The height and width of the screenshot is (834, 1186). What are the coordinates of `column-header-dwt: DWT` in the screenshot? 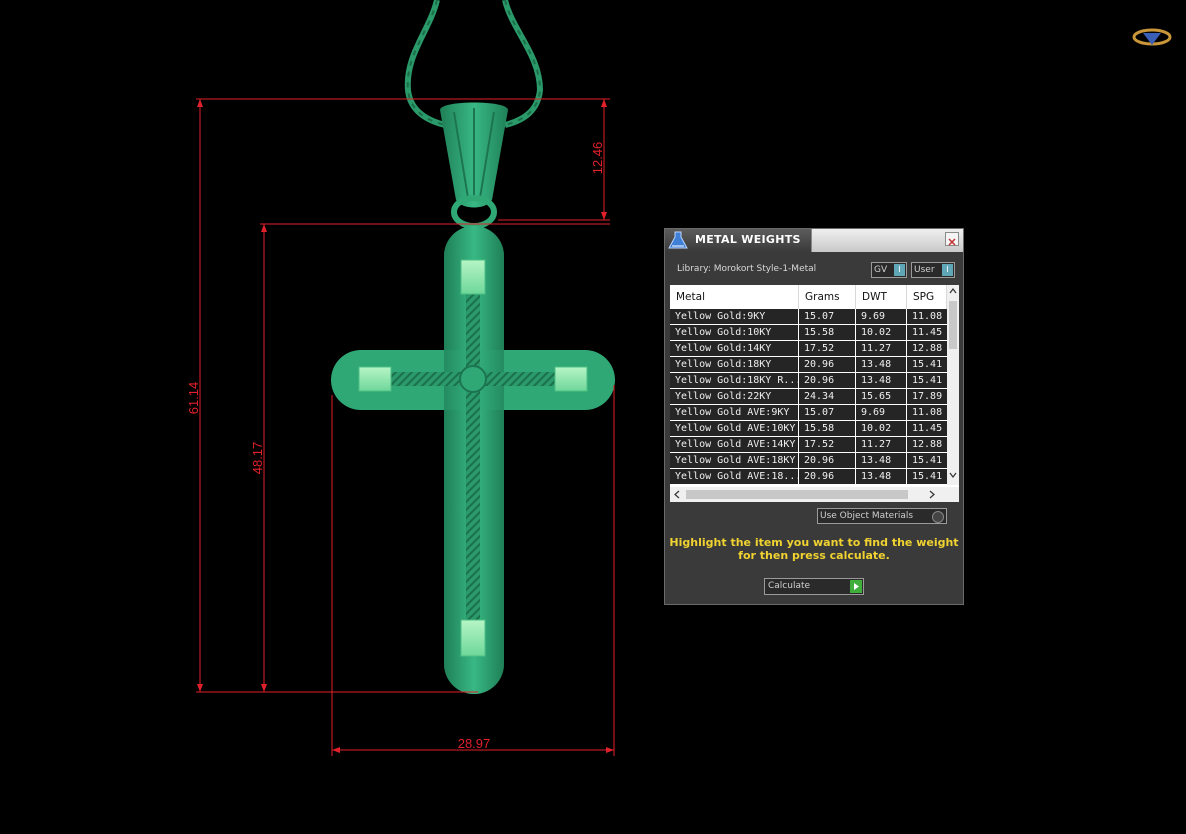 It's located at (881, 297).